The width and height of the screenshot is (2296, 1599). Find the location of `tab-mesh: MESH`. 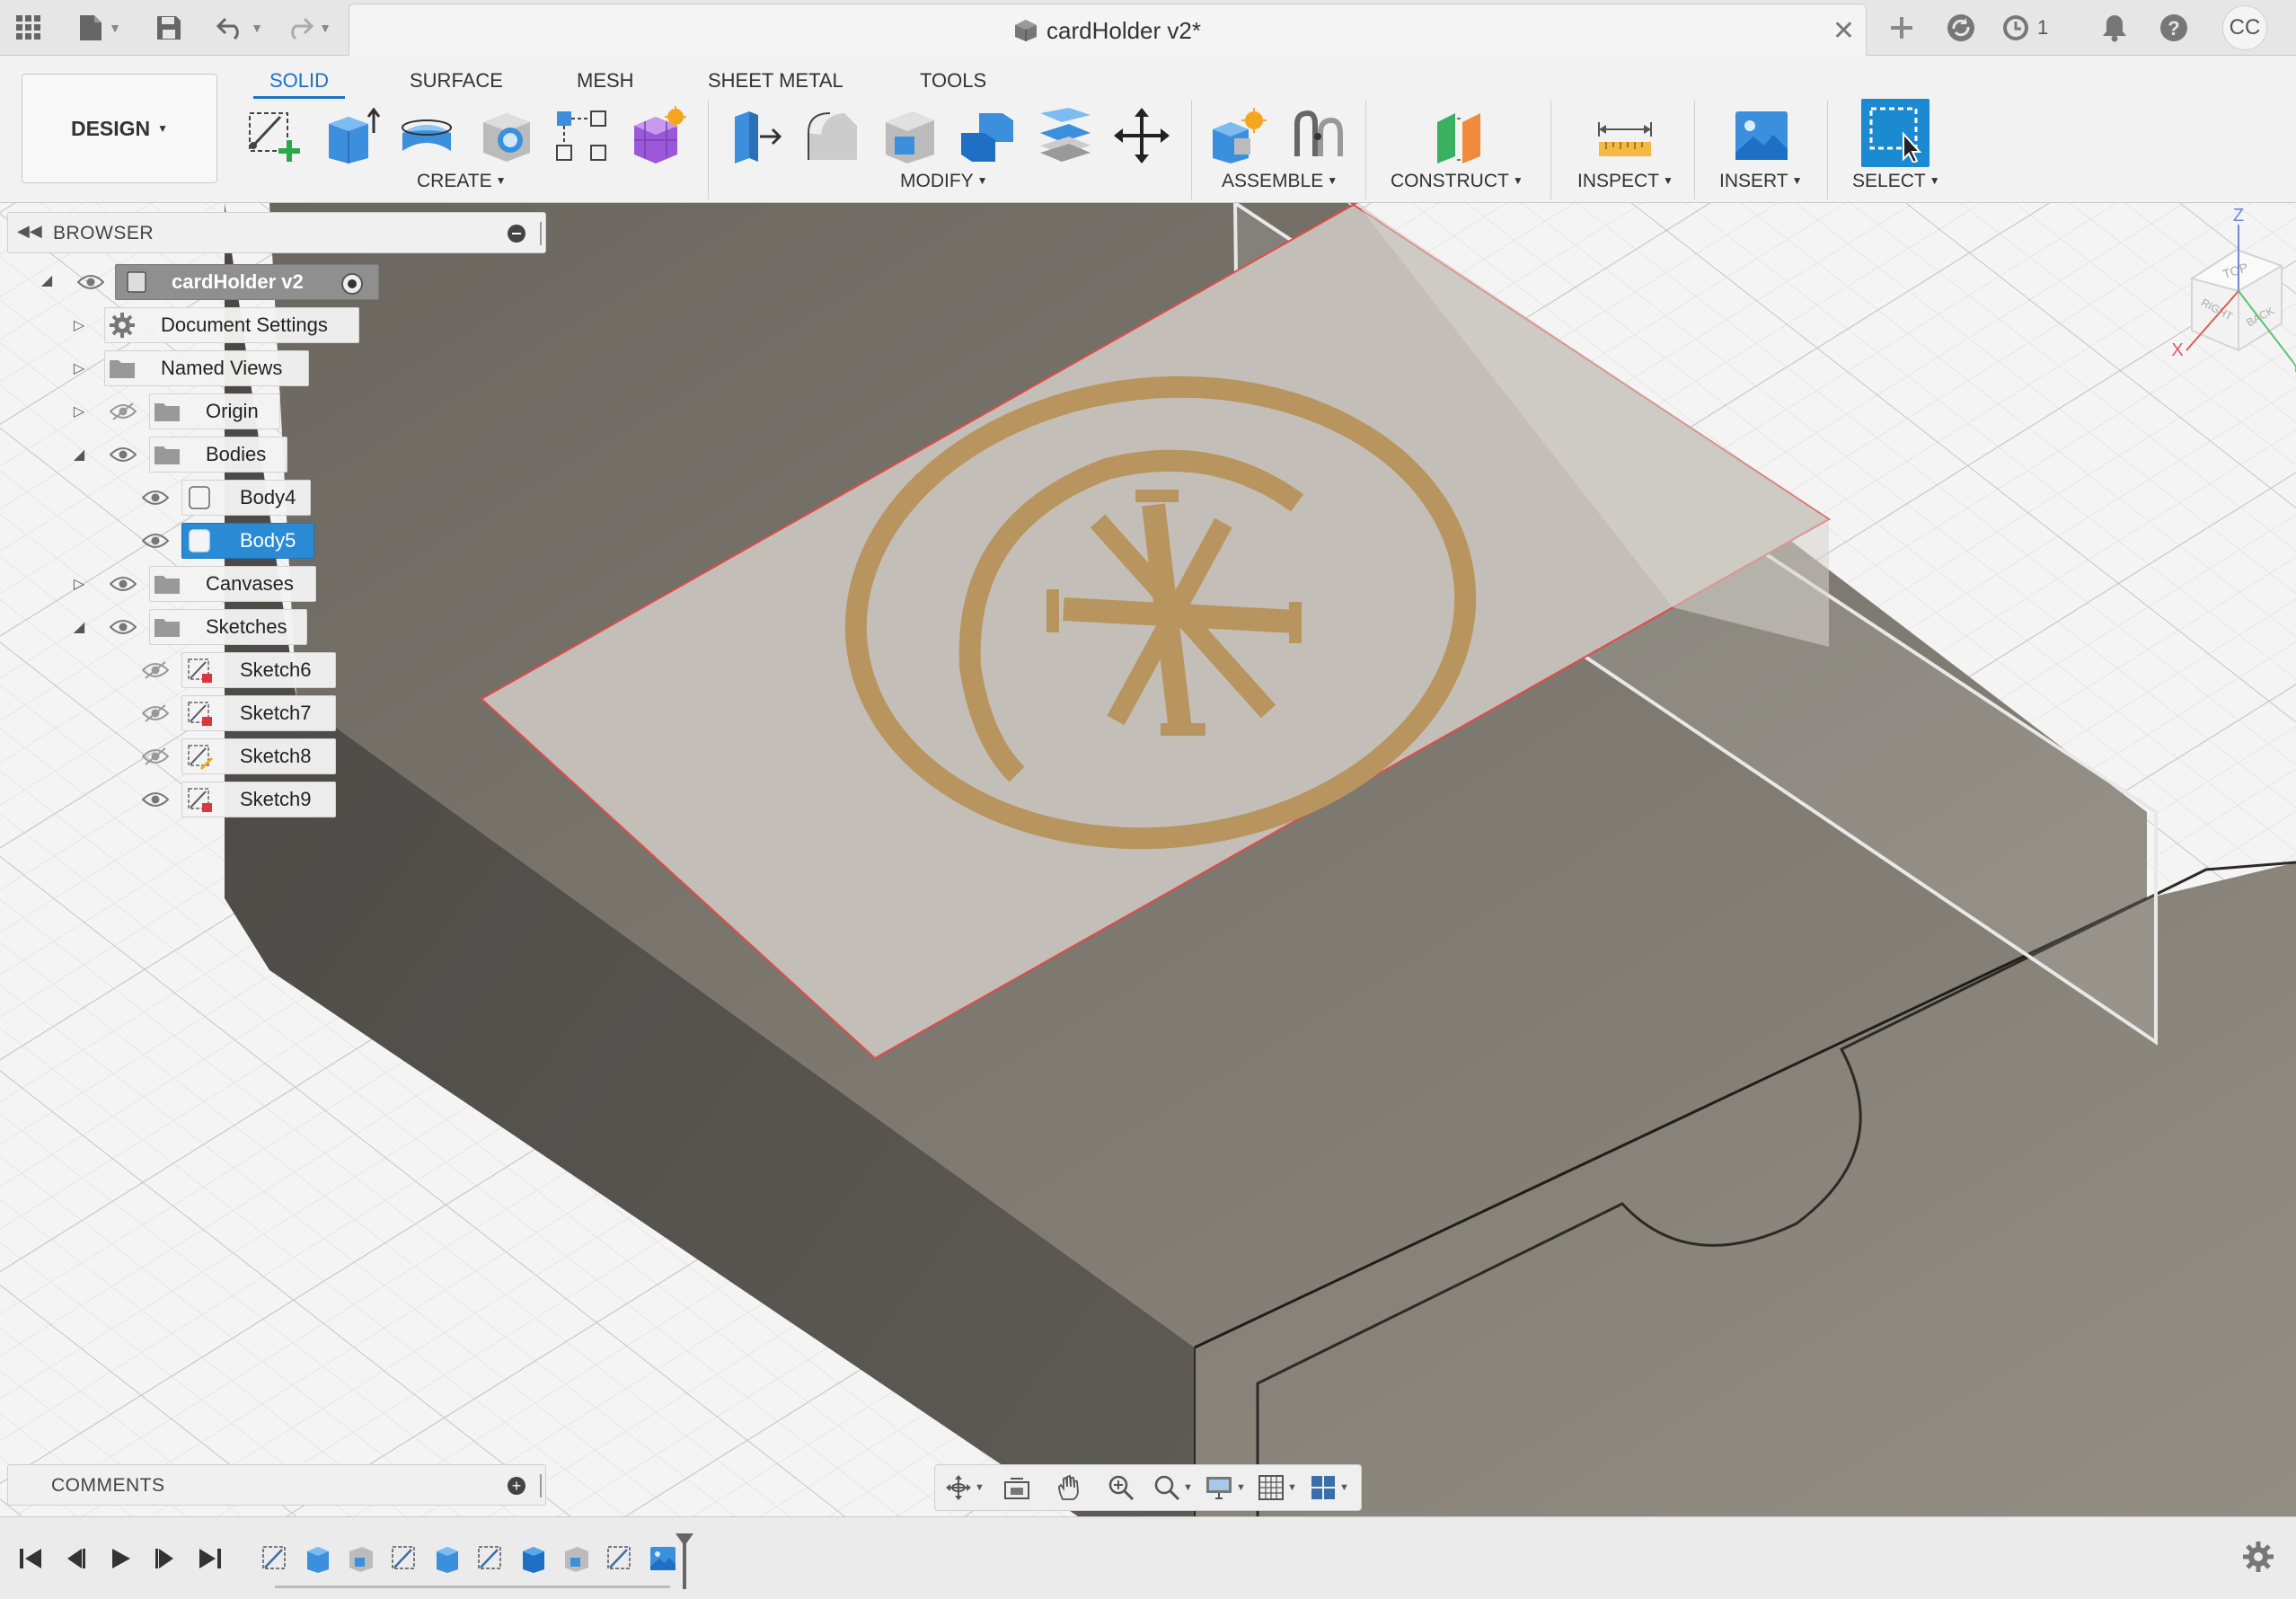

tab-mesh: MESH is located at coordinates (605, 81).